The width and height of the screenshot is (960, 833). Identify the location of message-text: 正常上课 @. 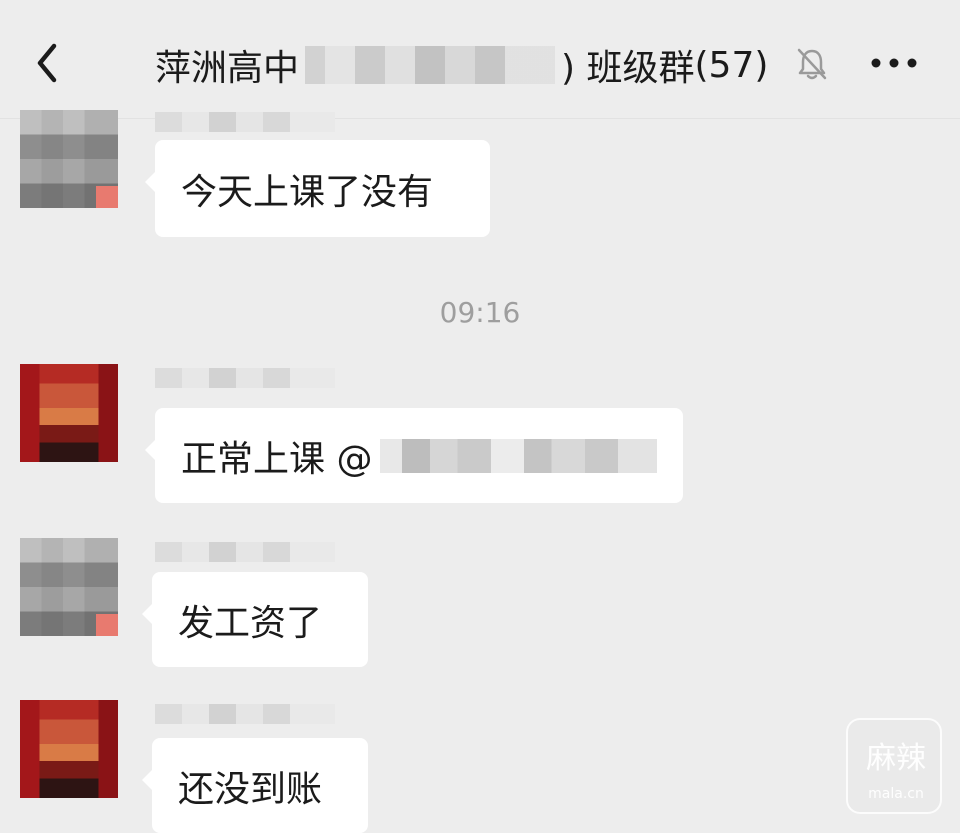
(277, 459).